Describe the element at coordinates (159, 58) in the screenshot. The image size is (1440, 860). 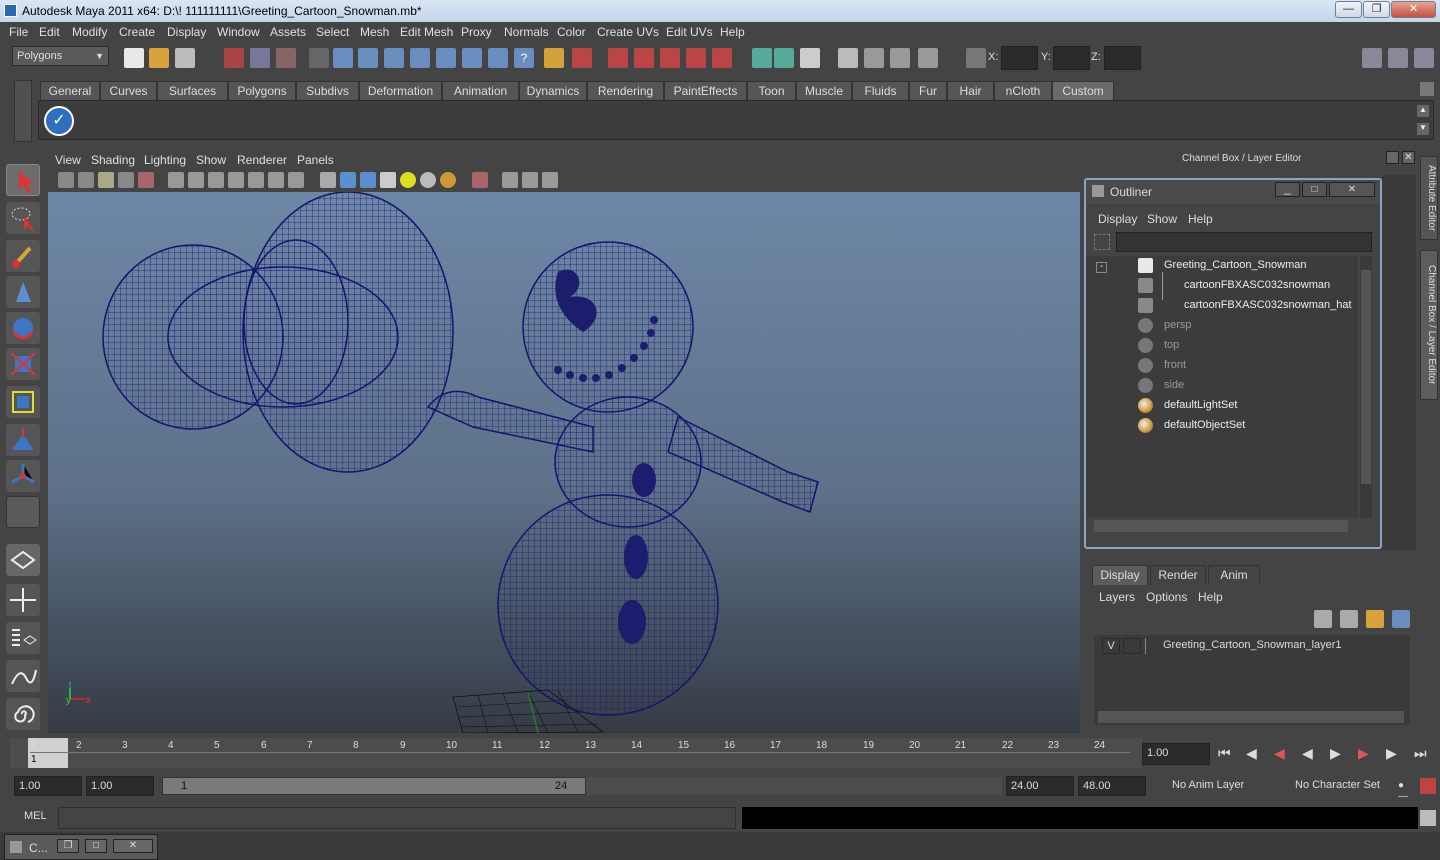
I see `open-scene-icon` at that location.